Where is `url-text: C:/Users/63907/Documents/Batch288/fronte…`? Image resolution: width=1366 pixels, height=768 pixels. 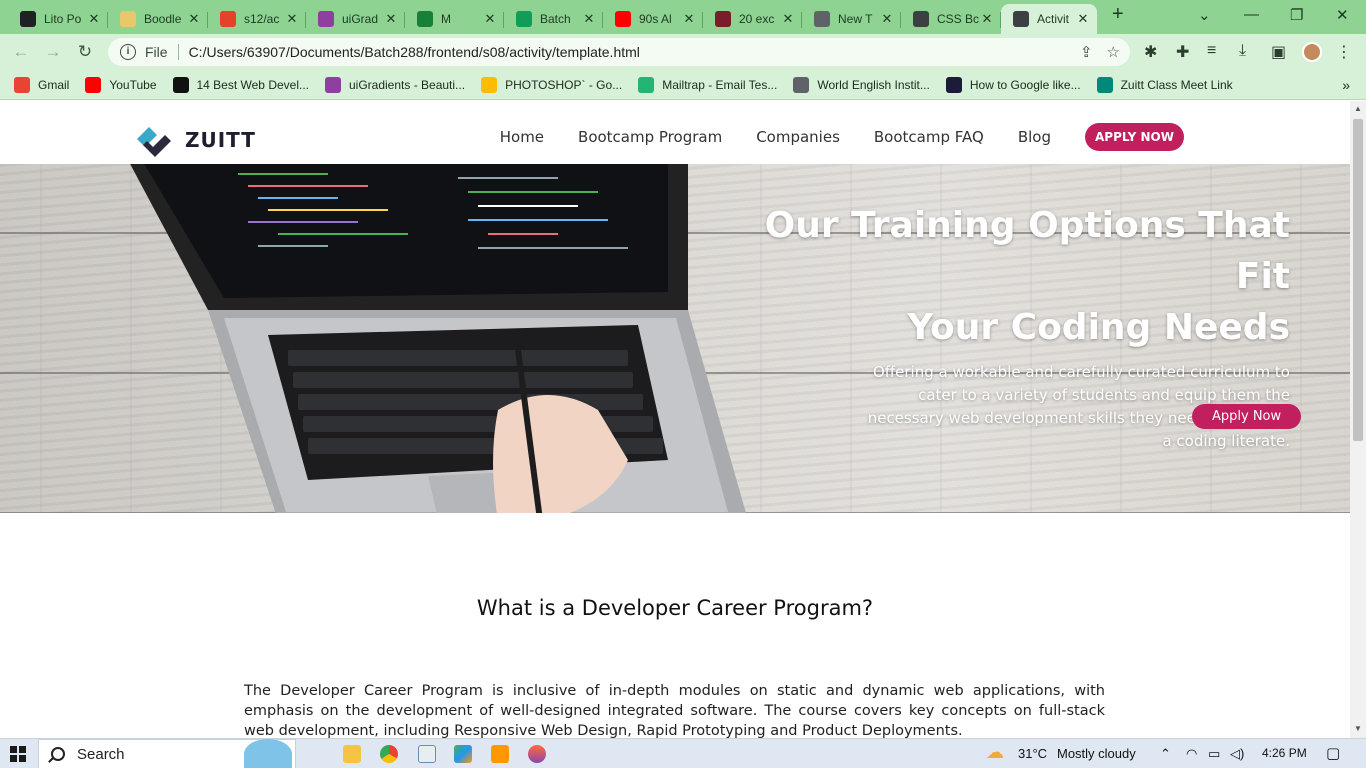 url-text: C:/Users/63907/Documents/Batch288/fronte… is located at coordinates (414, 52).